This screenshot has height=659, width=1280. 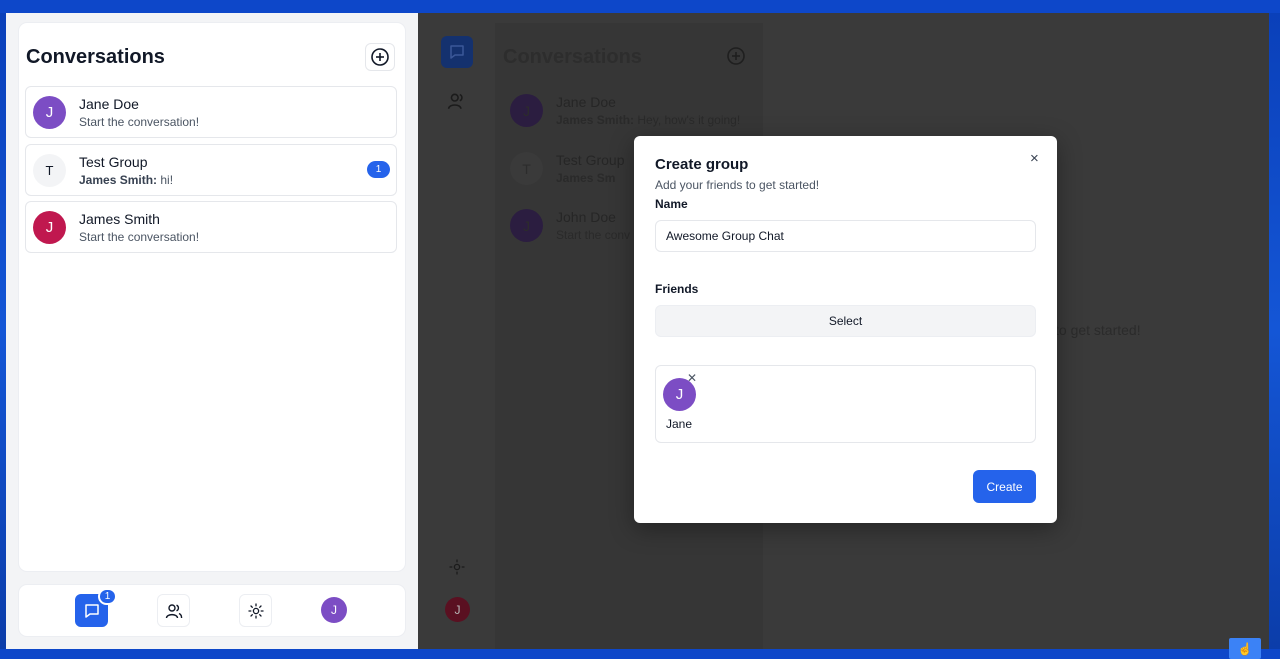 What do you see at coordinates (586, 217) in the screenshot?
I see `conversation-name: John Doe` at bounding box center [586, 217].